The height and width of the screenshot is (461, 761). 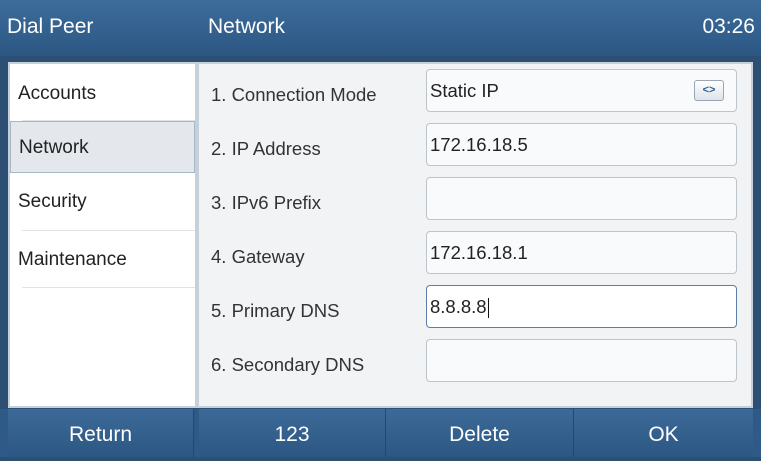 What do you see at coordinates (380, 28) in the screenshot?
I see `status-bar: Dial Peer Network 03:26` at bounding box center [380, 28].